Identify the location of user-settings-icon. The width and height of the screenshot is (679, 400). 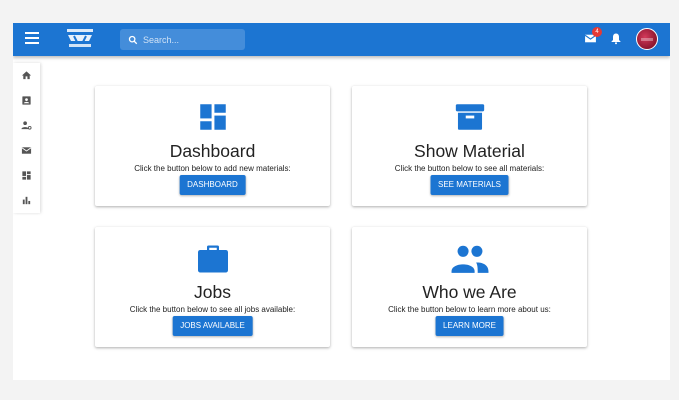
(26, 125).